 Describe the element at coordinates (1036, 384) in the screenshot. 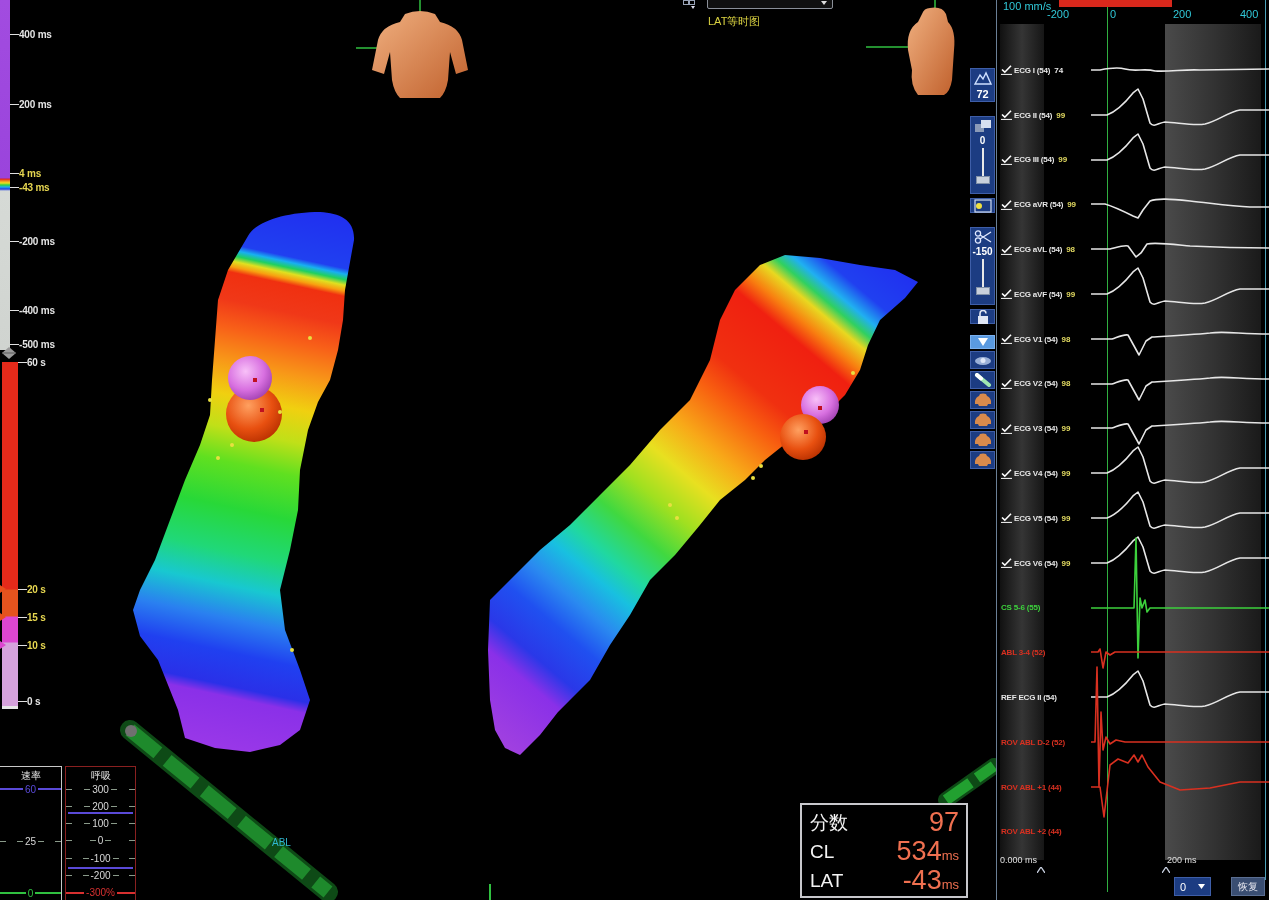

I see `trace-label: ECG V2 (54)` at that location.